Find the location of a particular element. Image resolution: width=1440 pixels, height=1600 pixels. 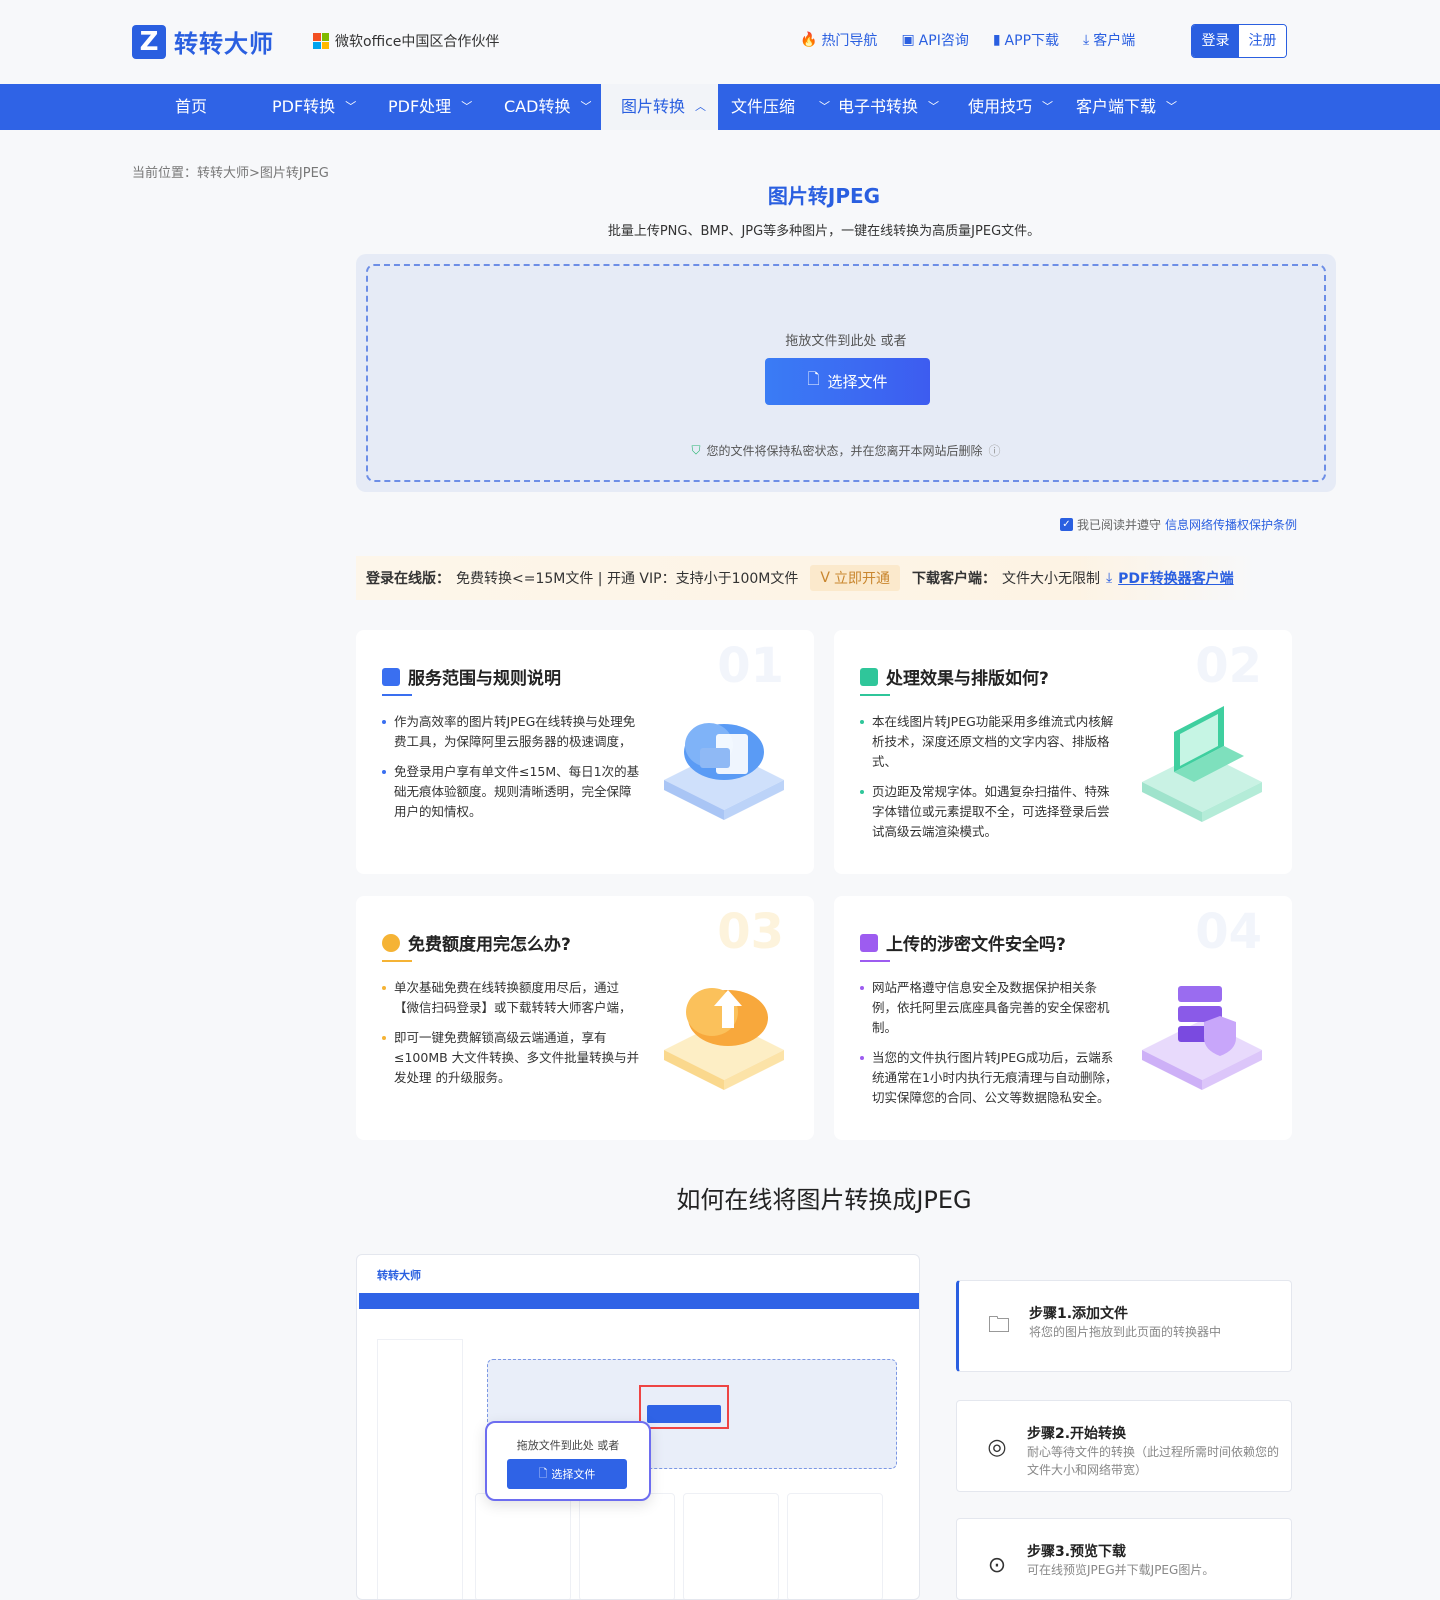

nav-cad-convert: CAD转换 ﹀ is located at coordinates (547, 107).